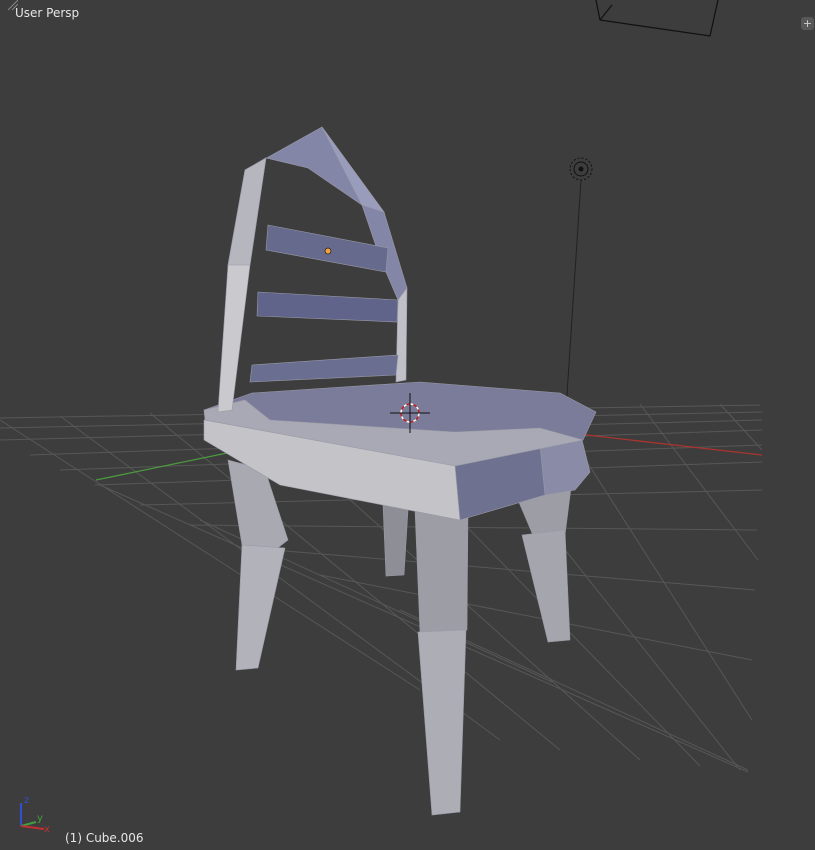  What do you see at coordinates (104, 838) in the screenshot?
I see `active-object-label: (1) Cube.006` at bounding box center [104, 838].